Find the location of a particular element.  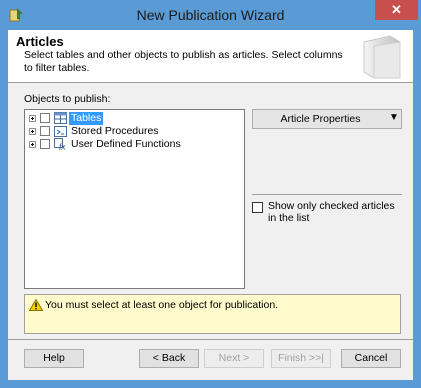

cancel-button: Cancel is located at coordinates (371, 358).